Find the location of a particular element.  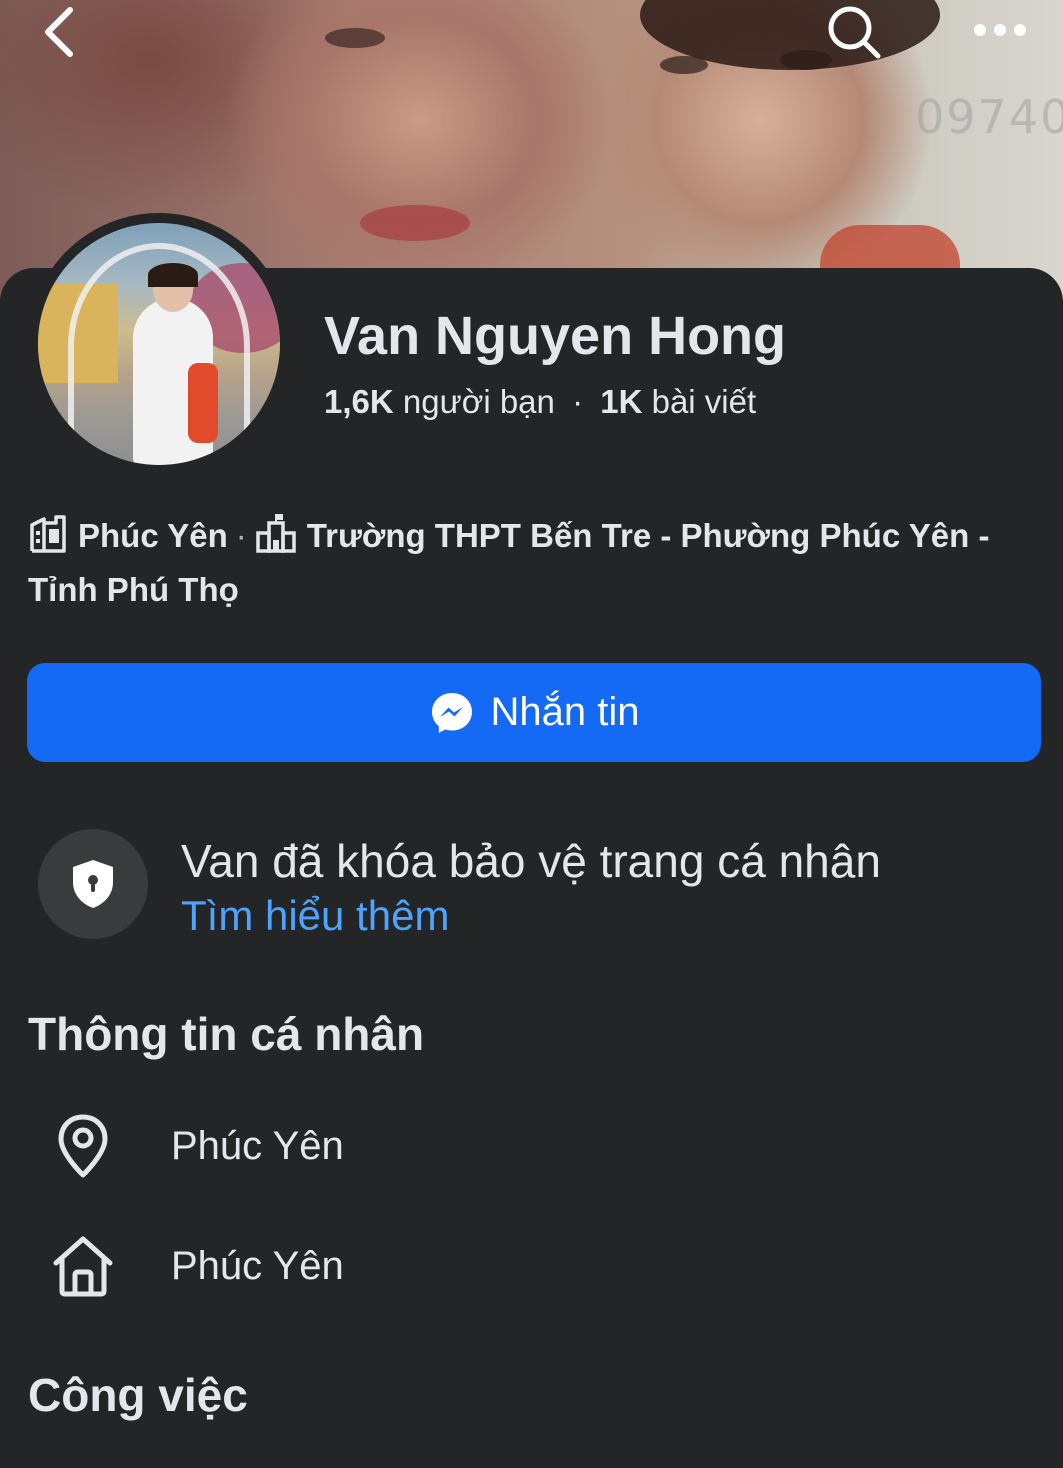

school-icon is located at coordinates (276, 539).